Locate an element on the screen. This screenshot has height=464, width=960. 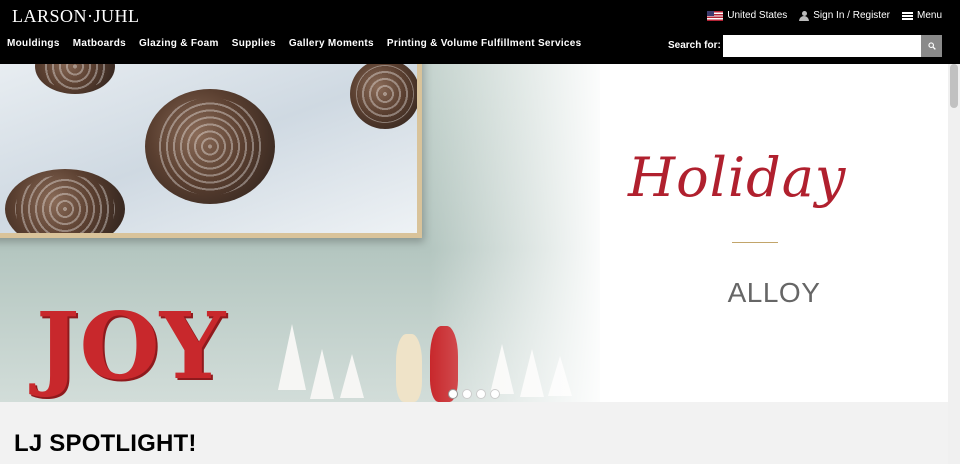
signin-link: Sign In / Register is located at coordinates (844, 15).